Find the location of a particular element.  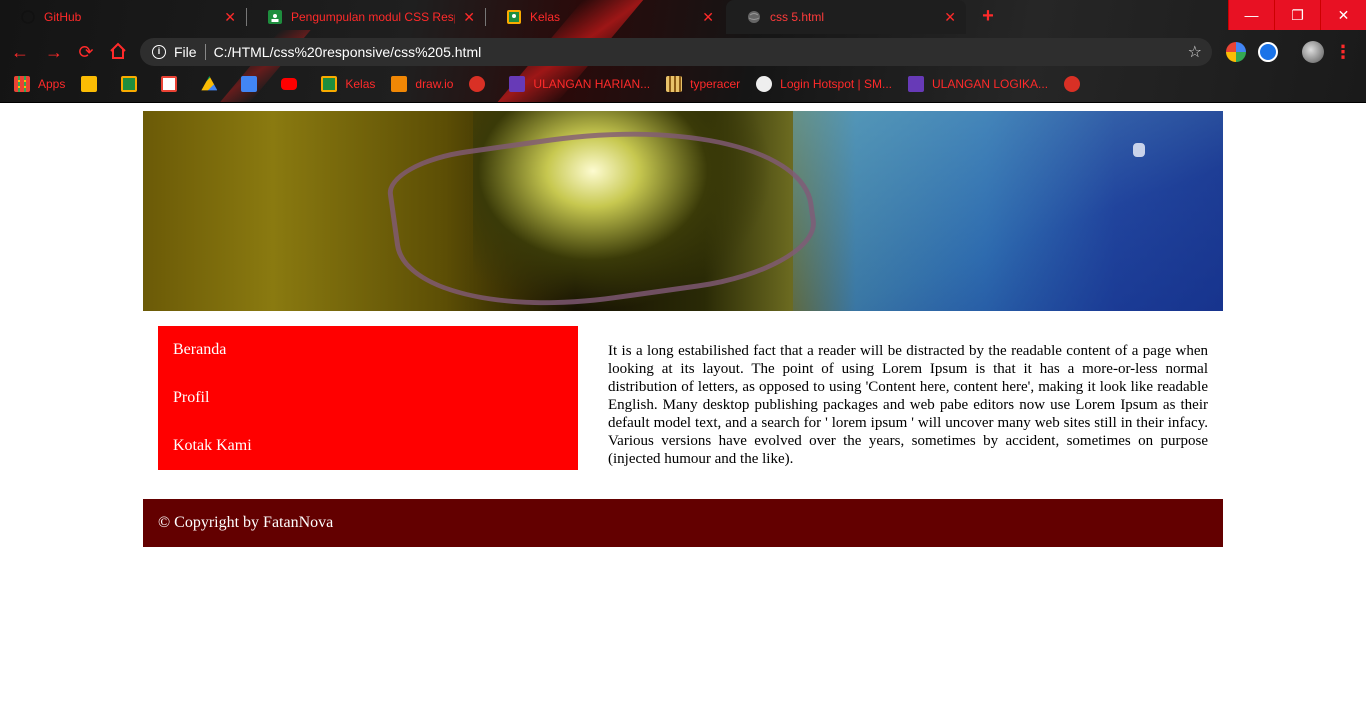

apps-grid-icon is located at coordinates (22, 84).